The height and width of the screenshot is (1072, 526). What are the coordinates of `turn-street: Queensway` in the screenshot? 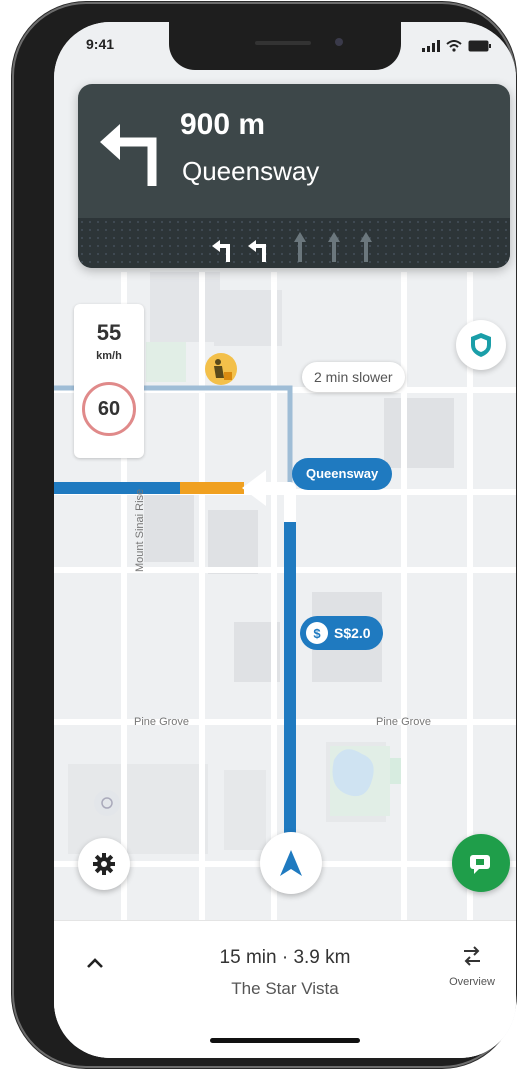 It's located at (251, 171).